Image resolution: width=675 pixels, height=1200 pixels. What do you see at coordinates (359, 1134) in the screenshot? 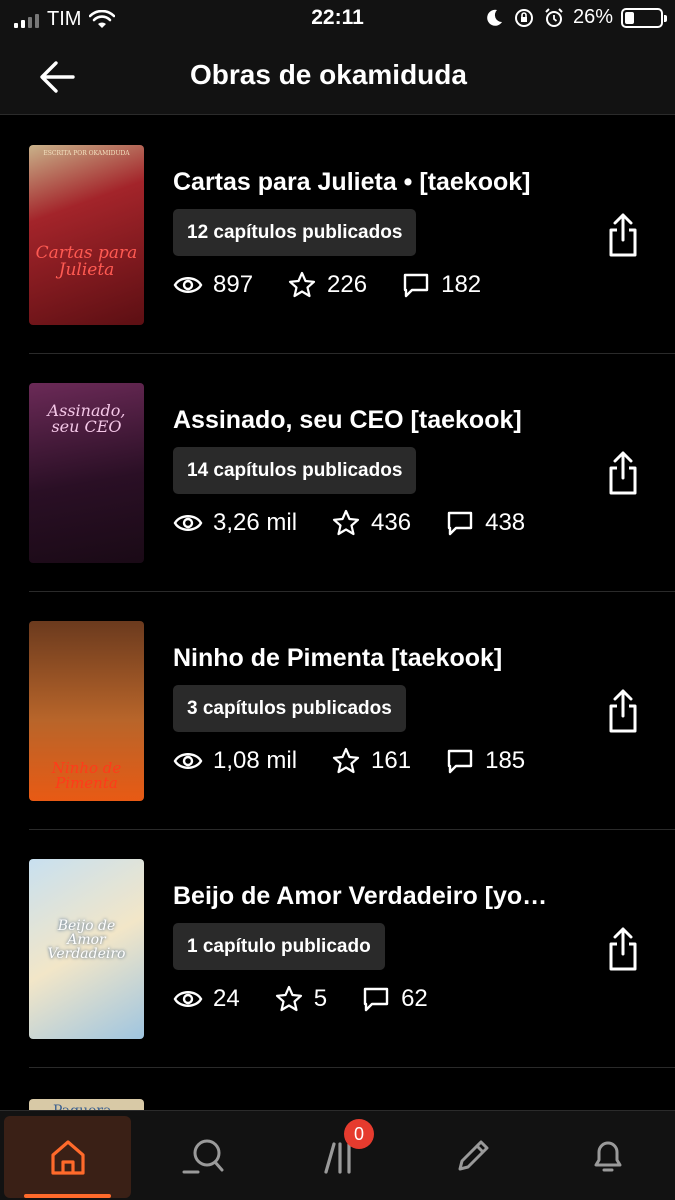
I see `library-badge: 0` at bounding box center [359, 1134].